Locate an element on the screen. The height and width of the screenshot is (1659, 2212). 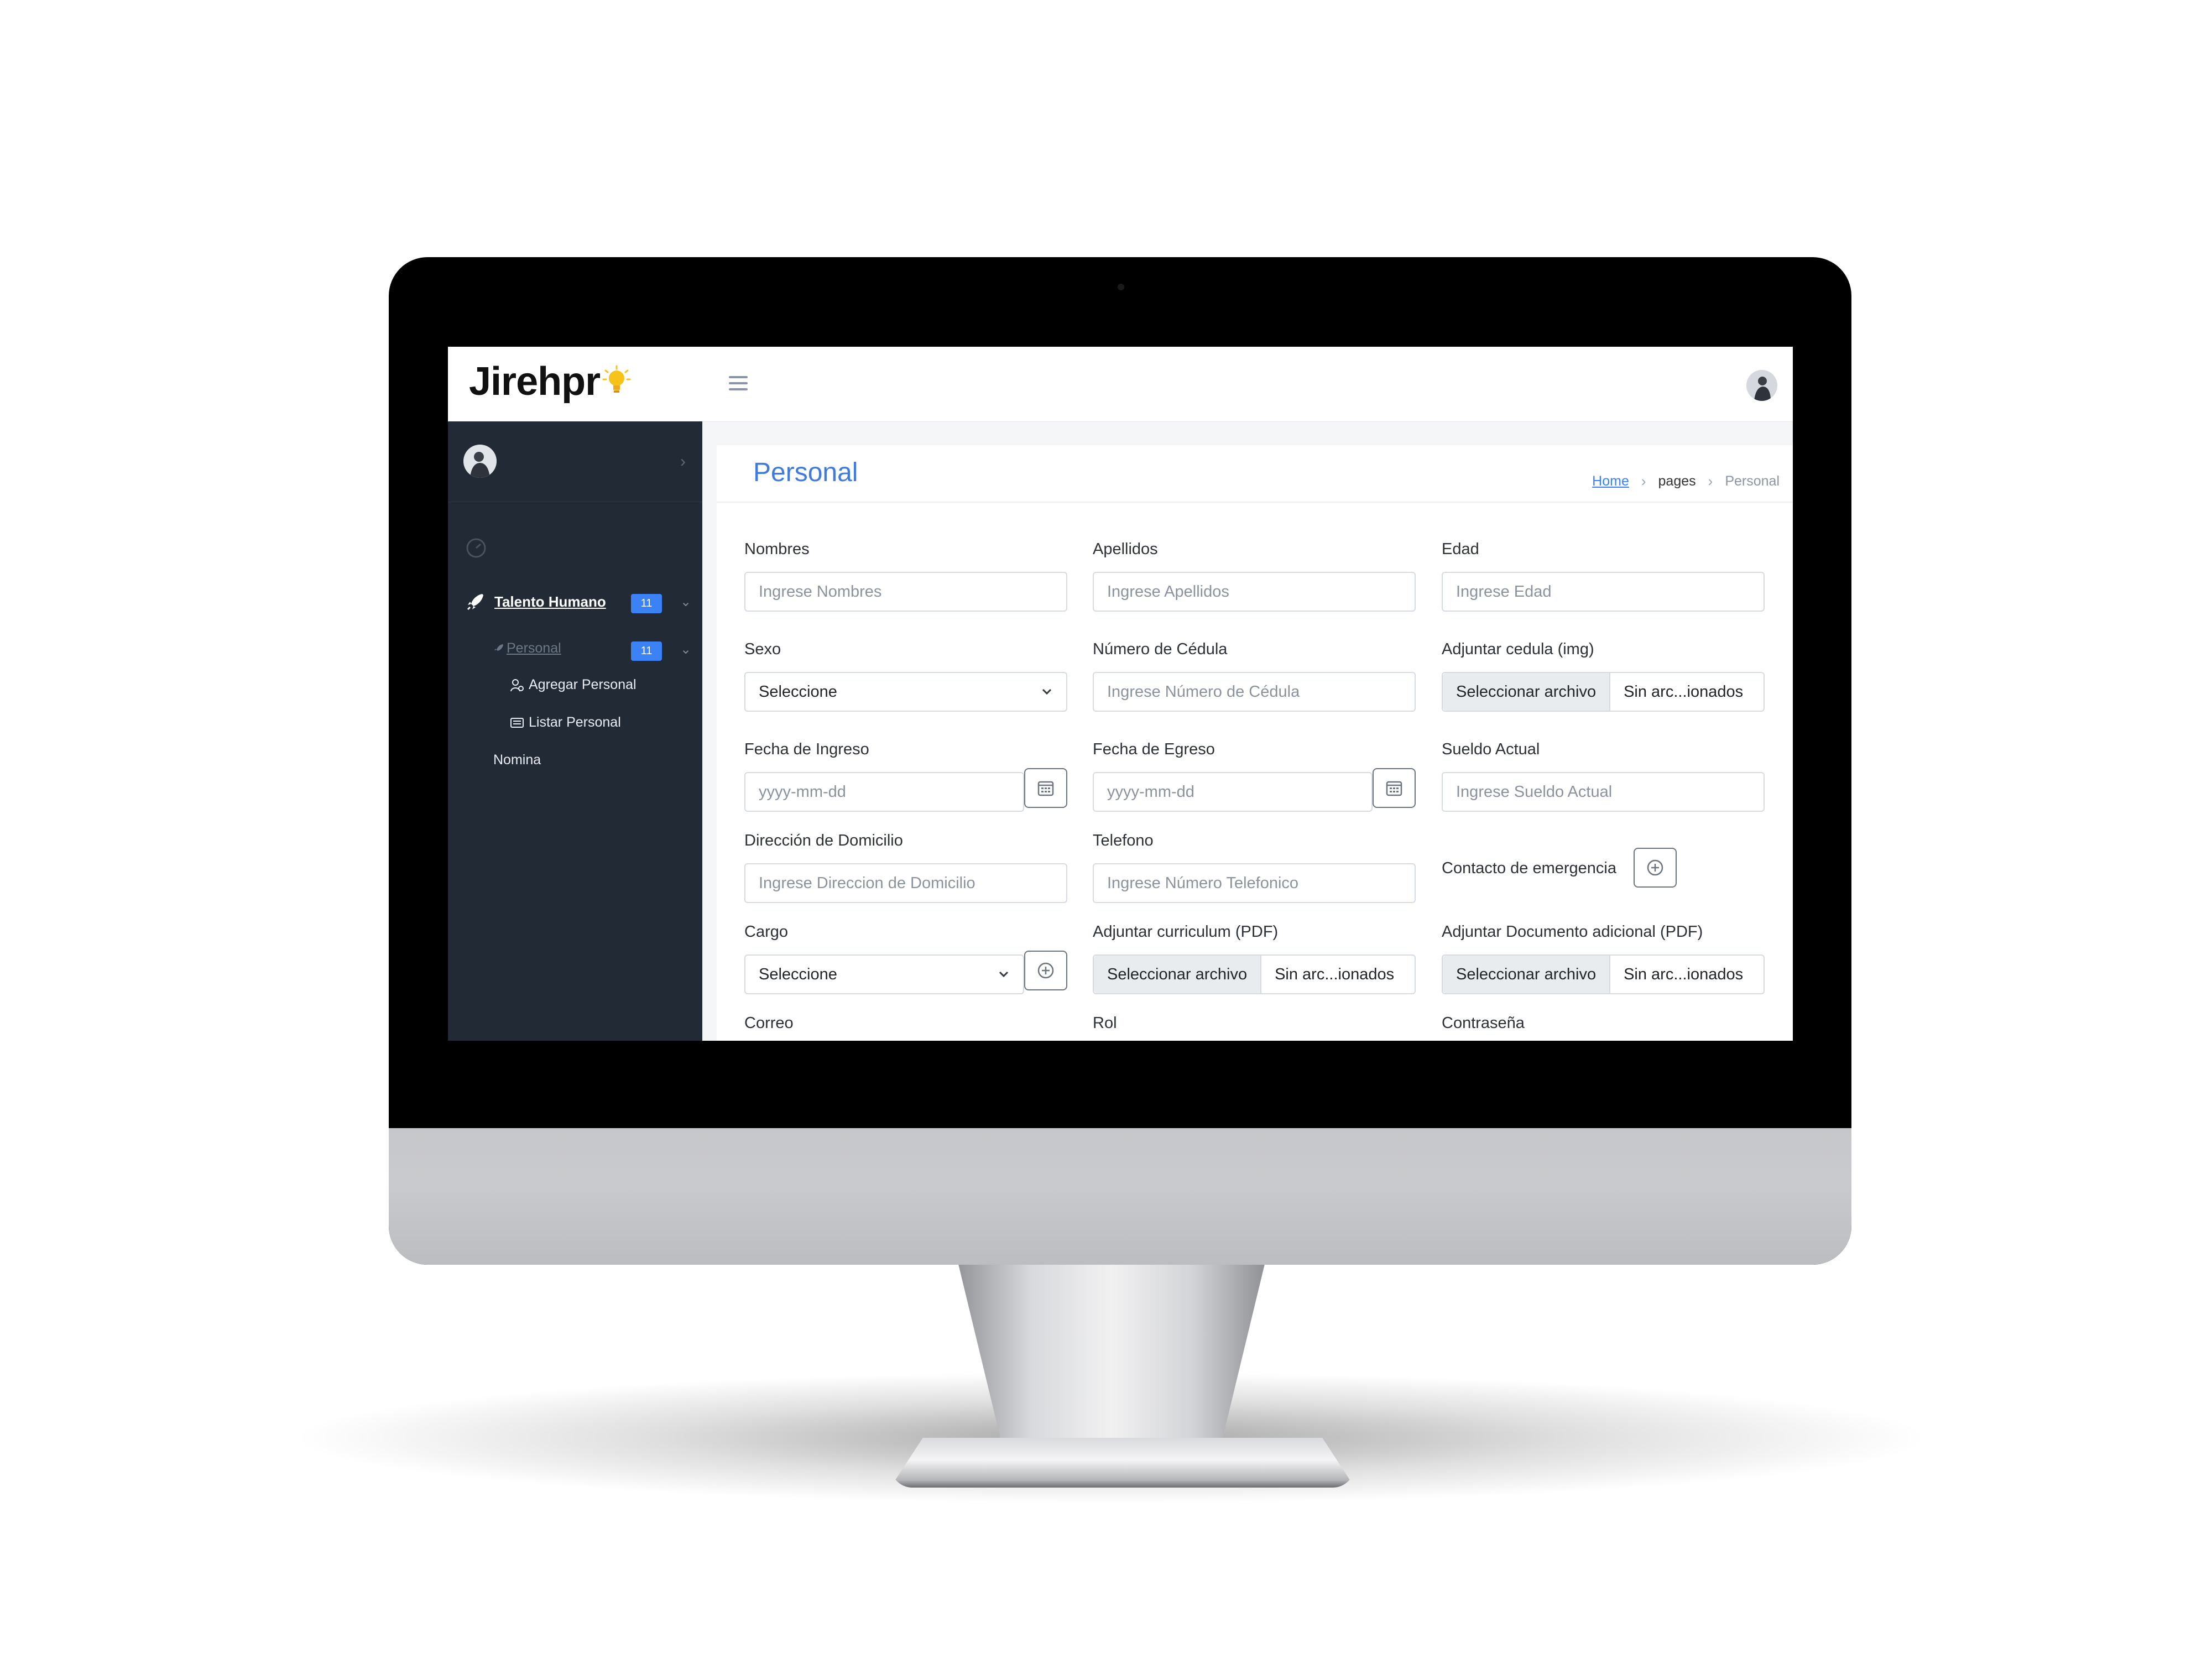
field-fecha-egreso: Fecha de Egreso yyyy-mm-dd is located at coordinates (1254, 776).